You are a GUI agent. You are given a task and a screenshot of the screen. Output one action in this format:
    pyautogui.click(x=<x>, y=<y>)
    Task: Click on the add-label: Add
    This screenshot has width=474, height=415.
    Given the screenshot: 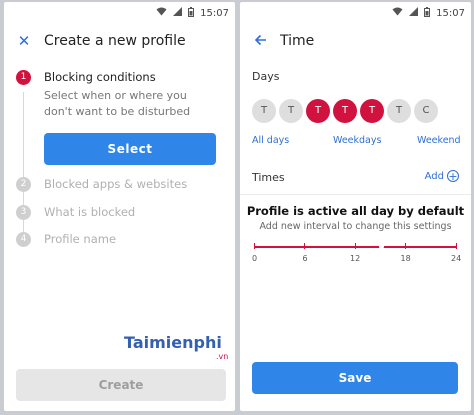 What is the action you would take?
    pyautogui.click(x=434, y=176)
    